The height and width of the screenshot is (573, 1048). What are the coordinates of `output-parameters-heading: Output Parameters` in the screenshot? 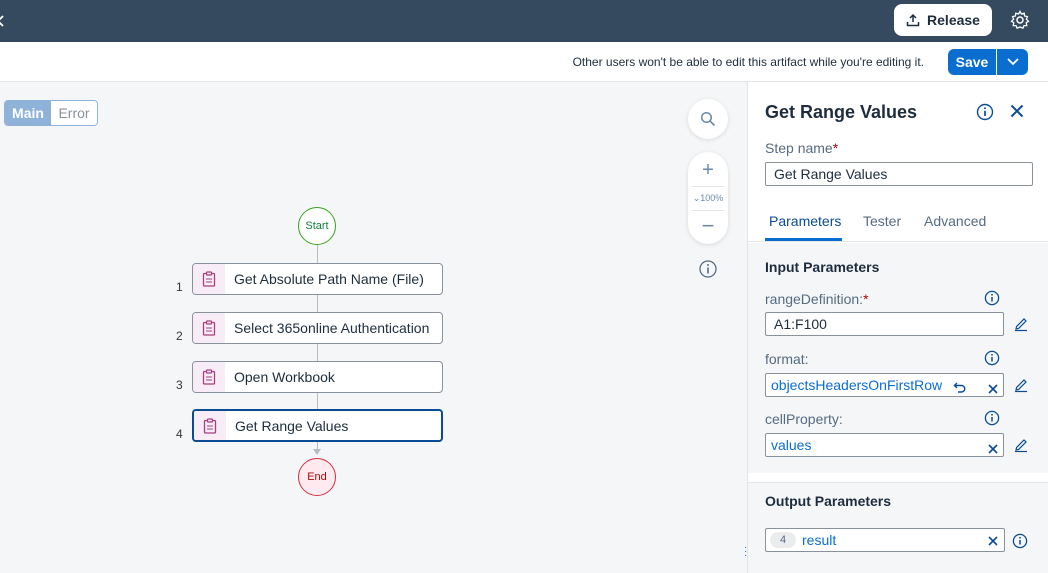 It's located at (828, 501).